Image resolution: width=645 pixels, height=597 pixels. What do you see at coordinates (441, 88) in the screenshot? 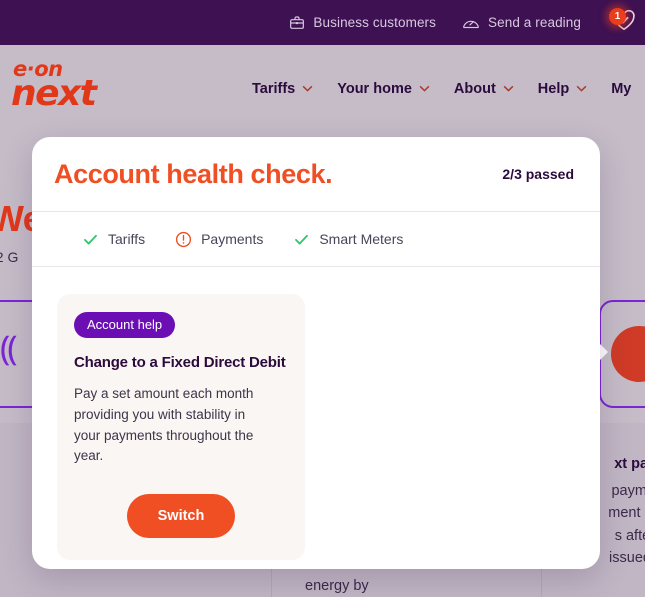
I see `nav-links: Tariffs Your home About Help My` at bounding box center [441, 88].